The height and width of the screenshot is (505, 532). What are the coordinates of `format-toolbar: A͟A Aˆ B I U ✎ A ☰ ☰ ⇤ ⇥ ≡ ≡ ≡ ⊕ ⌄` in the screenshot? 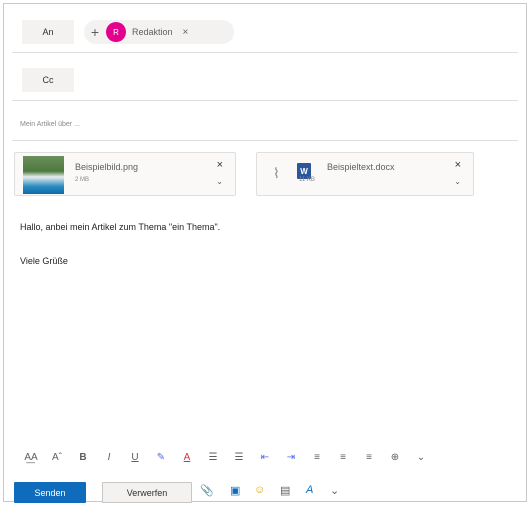 It's located at (226, 457).